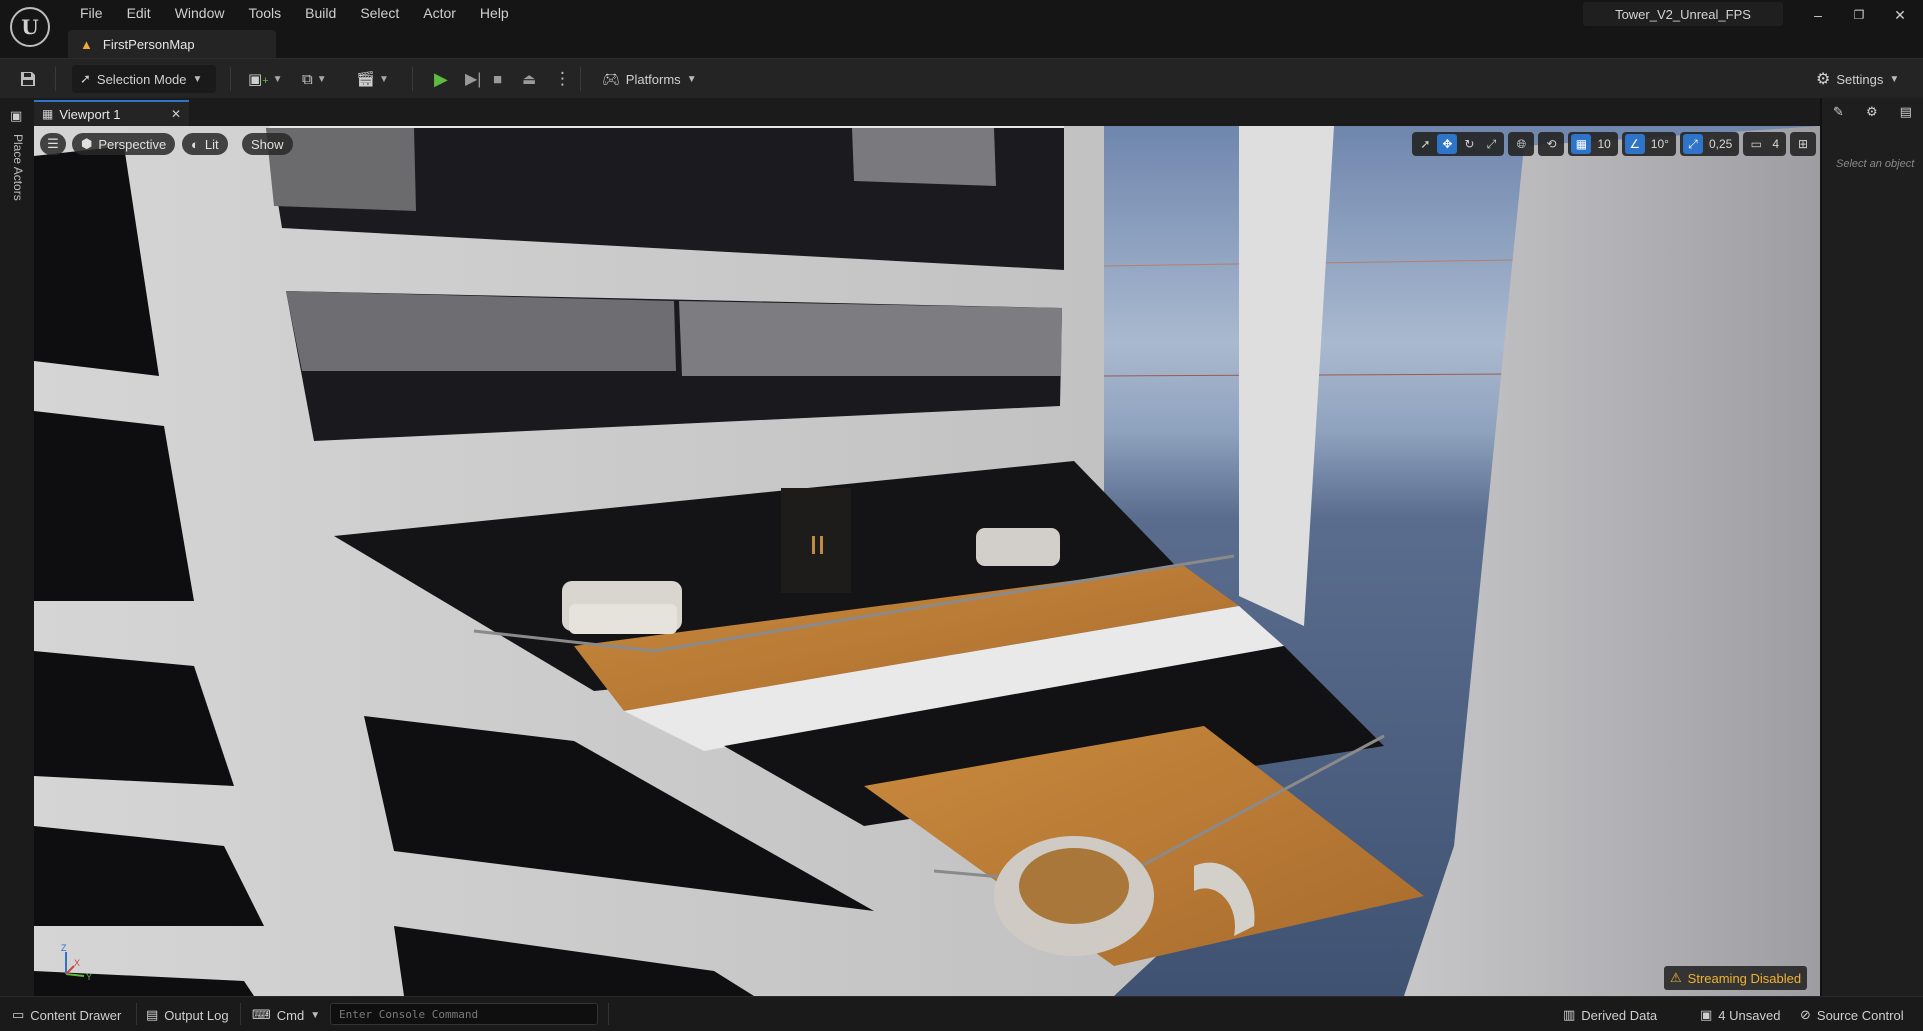  What do you see at coordinates (494, 13) in the screenshot?
I see `menu-help: Help` at bounding box center [494, 13].